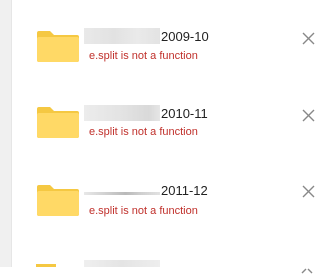 The image size is (333, 279). I want to click on file-name-line: 2010-11, so click(146, 113).